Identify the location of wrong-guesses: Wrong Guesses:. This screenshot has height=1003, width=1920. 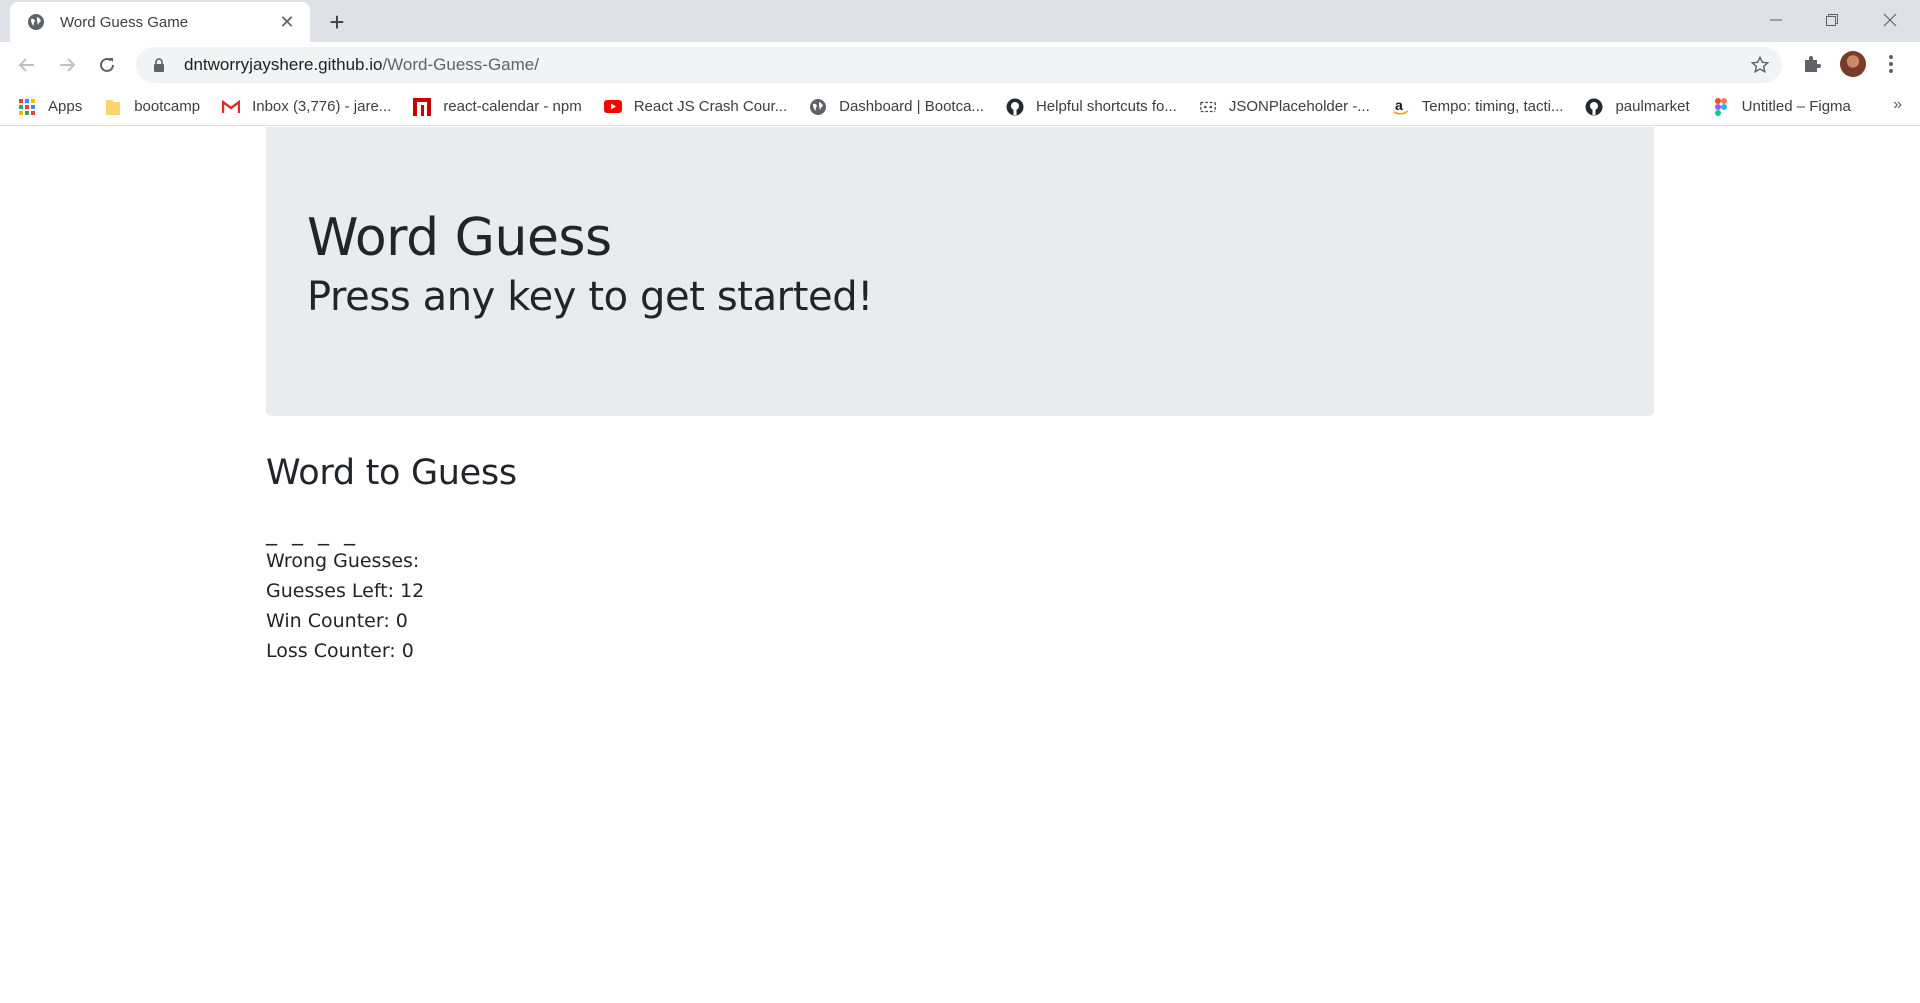
(343, 561).